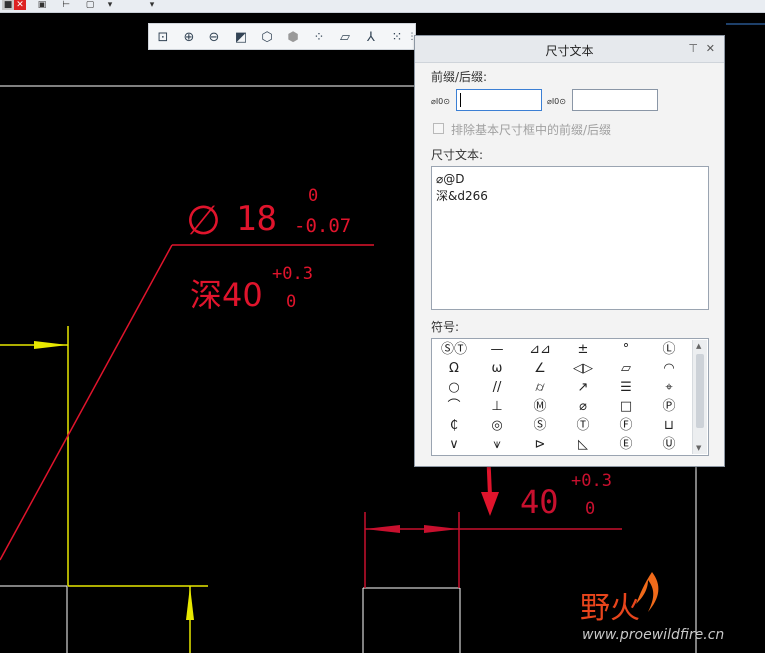  Describe the element at coordinates (669, 369) in the screenshot. I see `symbol-button: ◠` at that location.